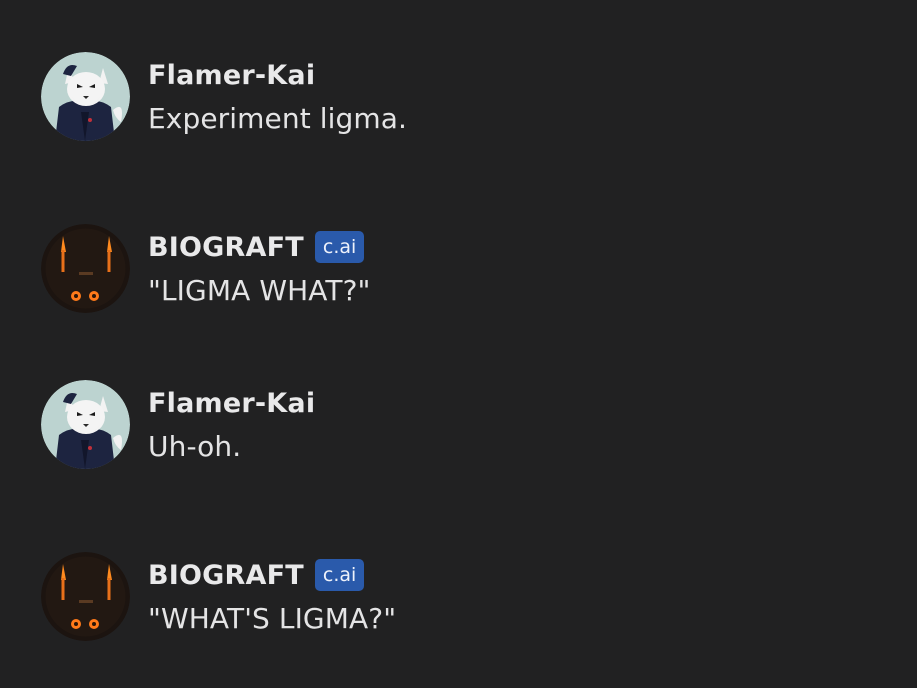 Image resolution: width=917 pixels, height=688 pixels. I want to click on chat-message: Flamer-Kai Uh-oh., so click(471, 425).